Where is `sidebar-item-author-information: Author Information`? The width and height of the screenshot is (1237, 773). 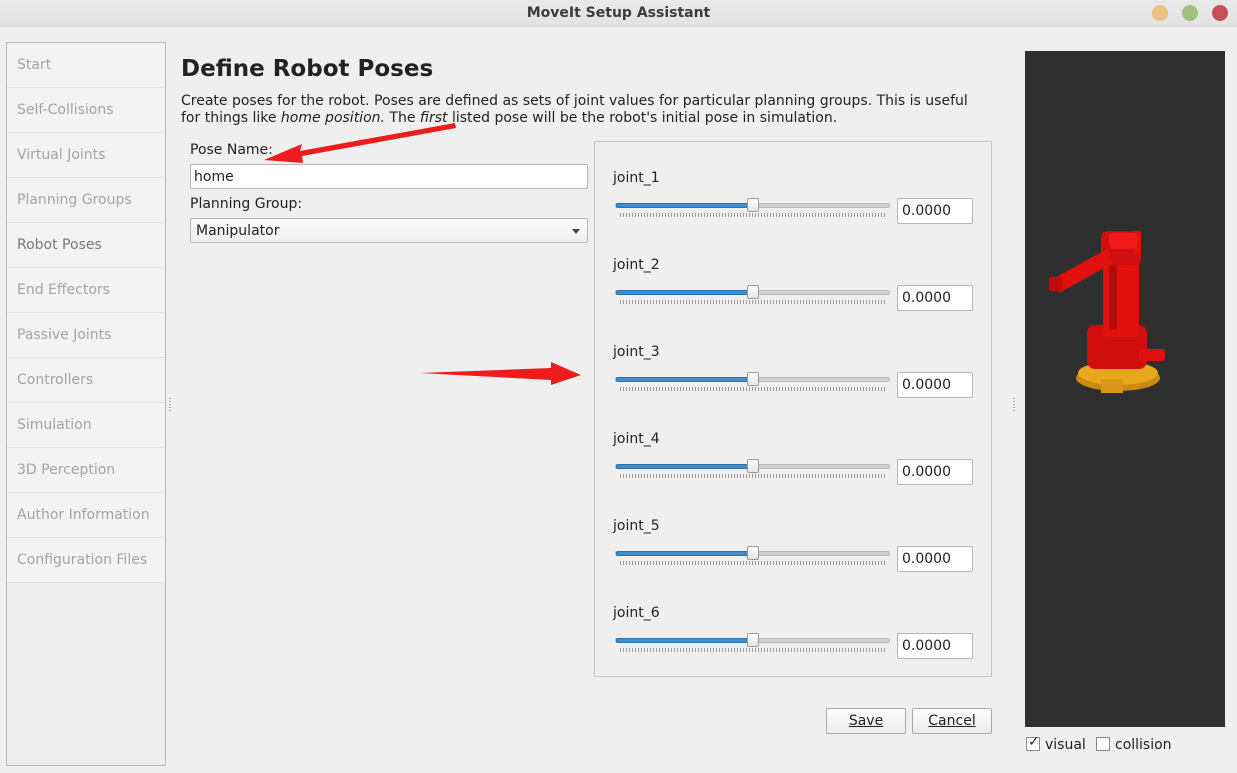
sidebar-item-author-information: Author Information is located at coordinates (86, 515).